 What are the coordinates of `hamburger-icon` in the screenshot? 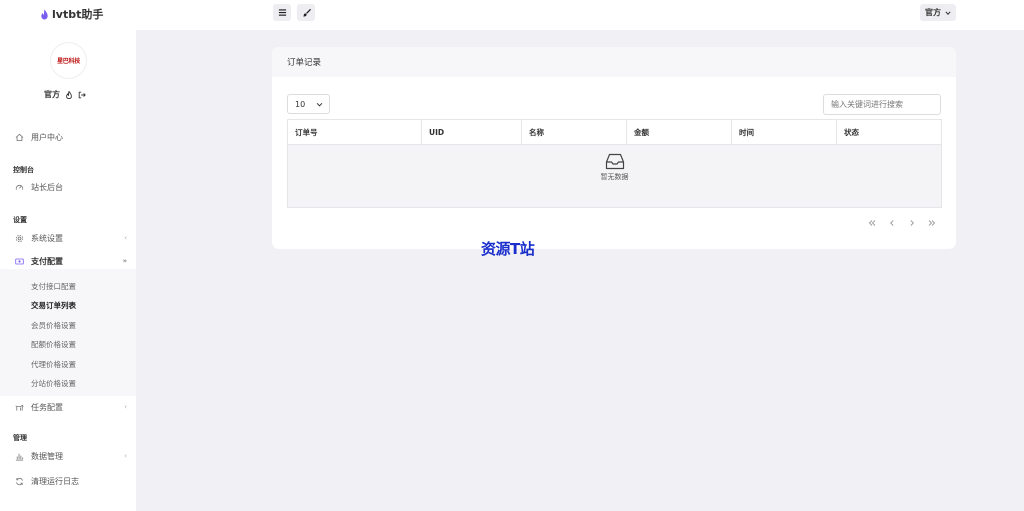 It's located at (282, 12).